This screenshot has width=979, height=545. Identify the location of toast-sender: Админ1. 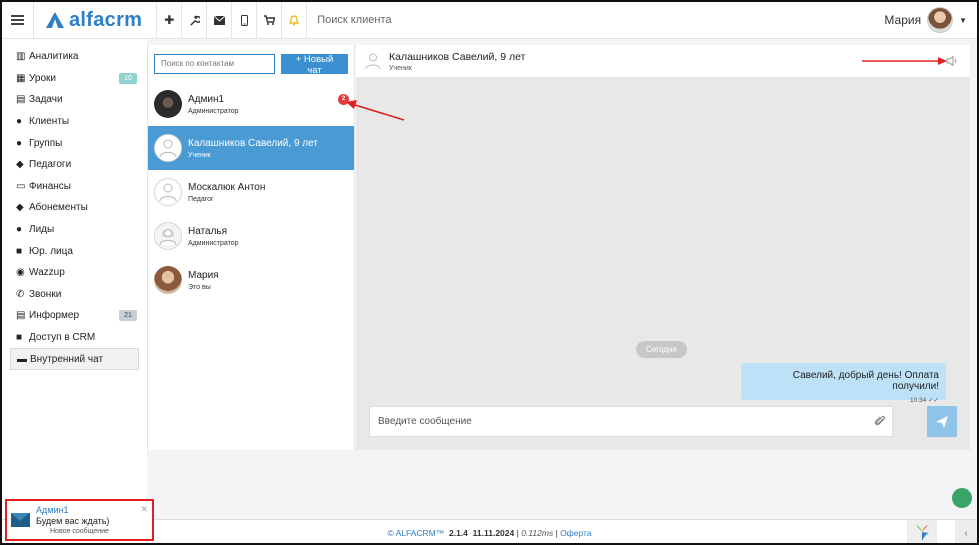
(52, 510).